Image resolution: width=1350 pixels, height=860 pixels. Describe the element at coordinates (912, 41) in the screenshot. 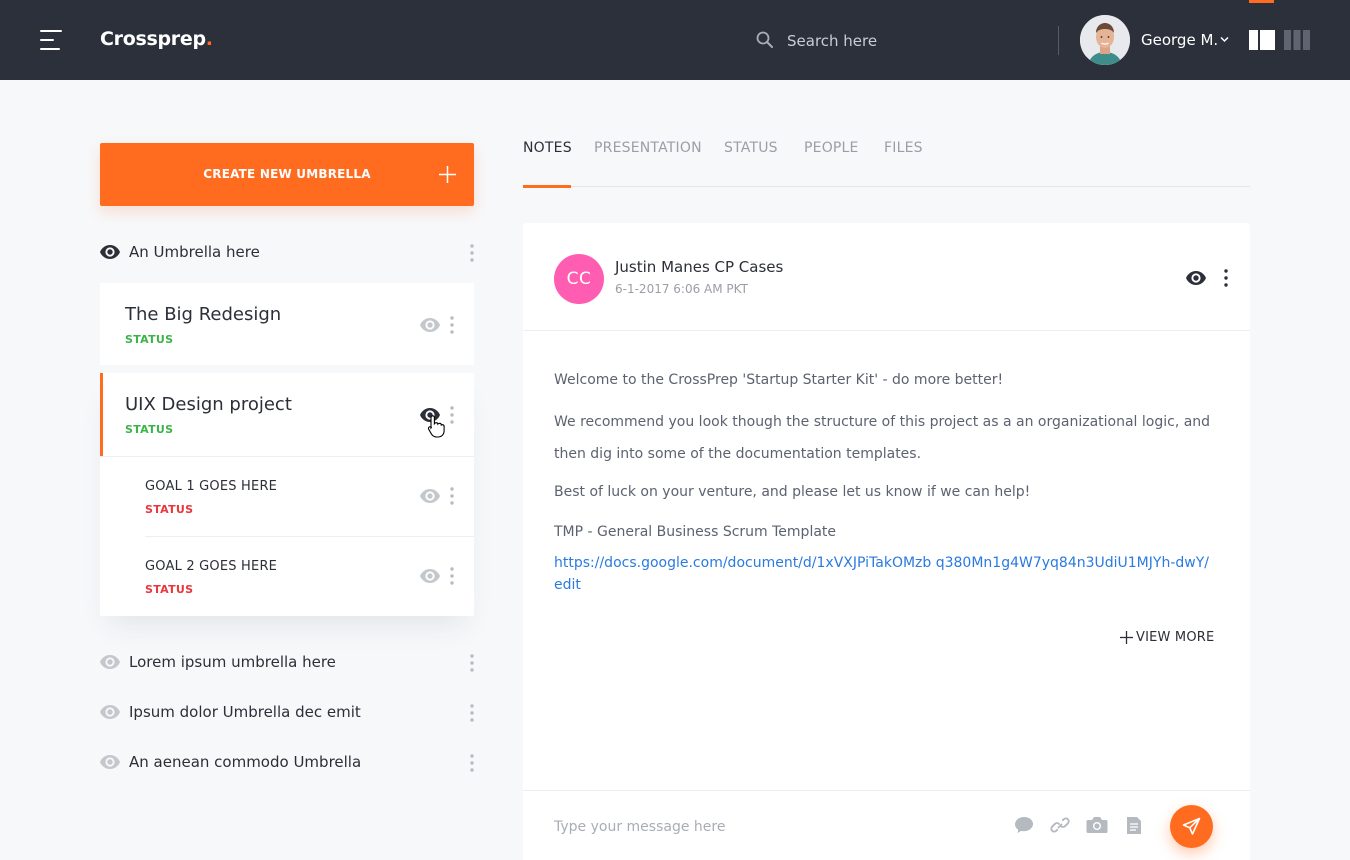

I see `search-input` at that location.